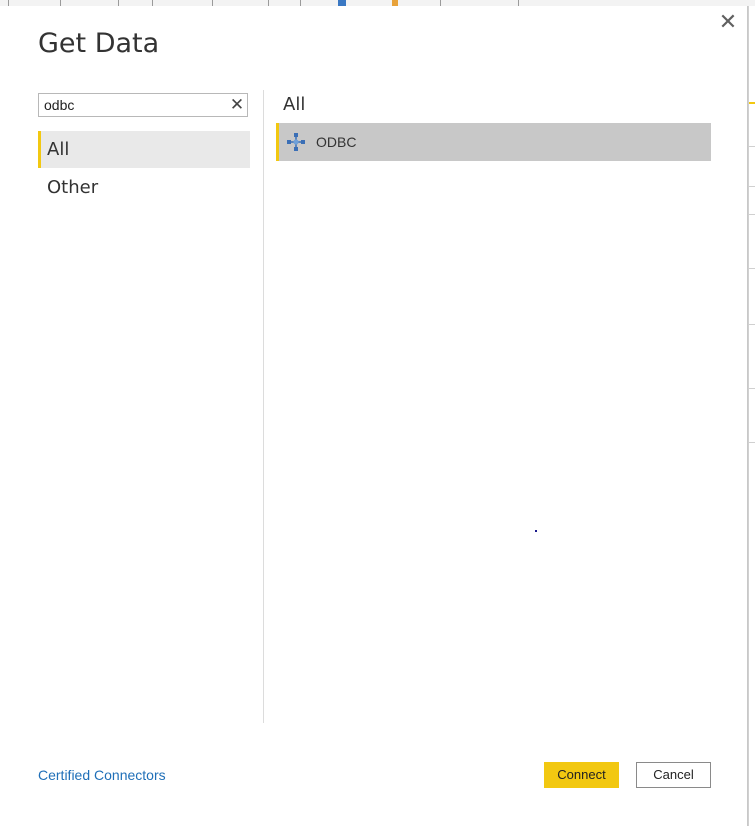 This screenshot has width=755, height=826. I want to click on search-input, so click(134, 105).